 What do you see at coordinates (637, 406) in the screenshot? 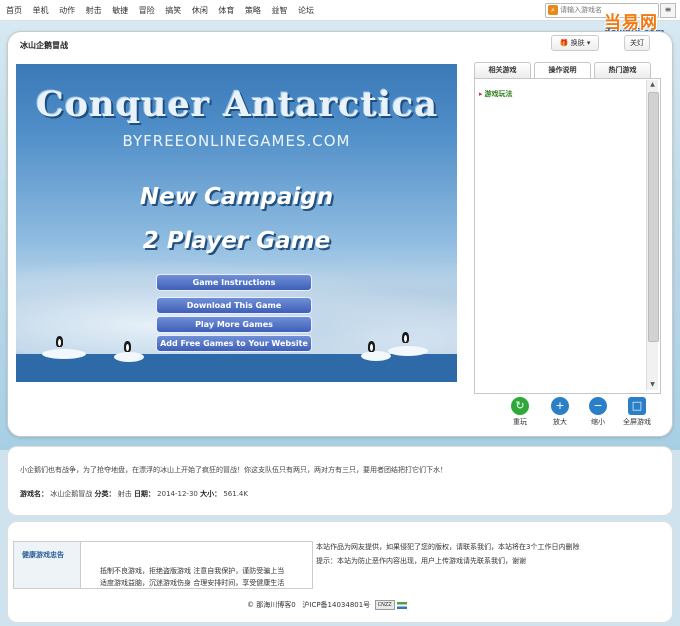
I see `fullscreen-icon: □` at bounding box center [637, 406].